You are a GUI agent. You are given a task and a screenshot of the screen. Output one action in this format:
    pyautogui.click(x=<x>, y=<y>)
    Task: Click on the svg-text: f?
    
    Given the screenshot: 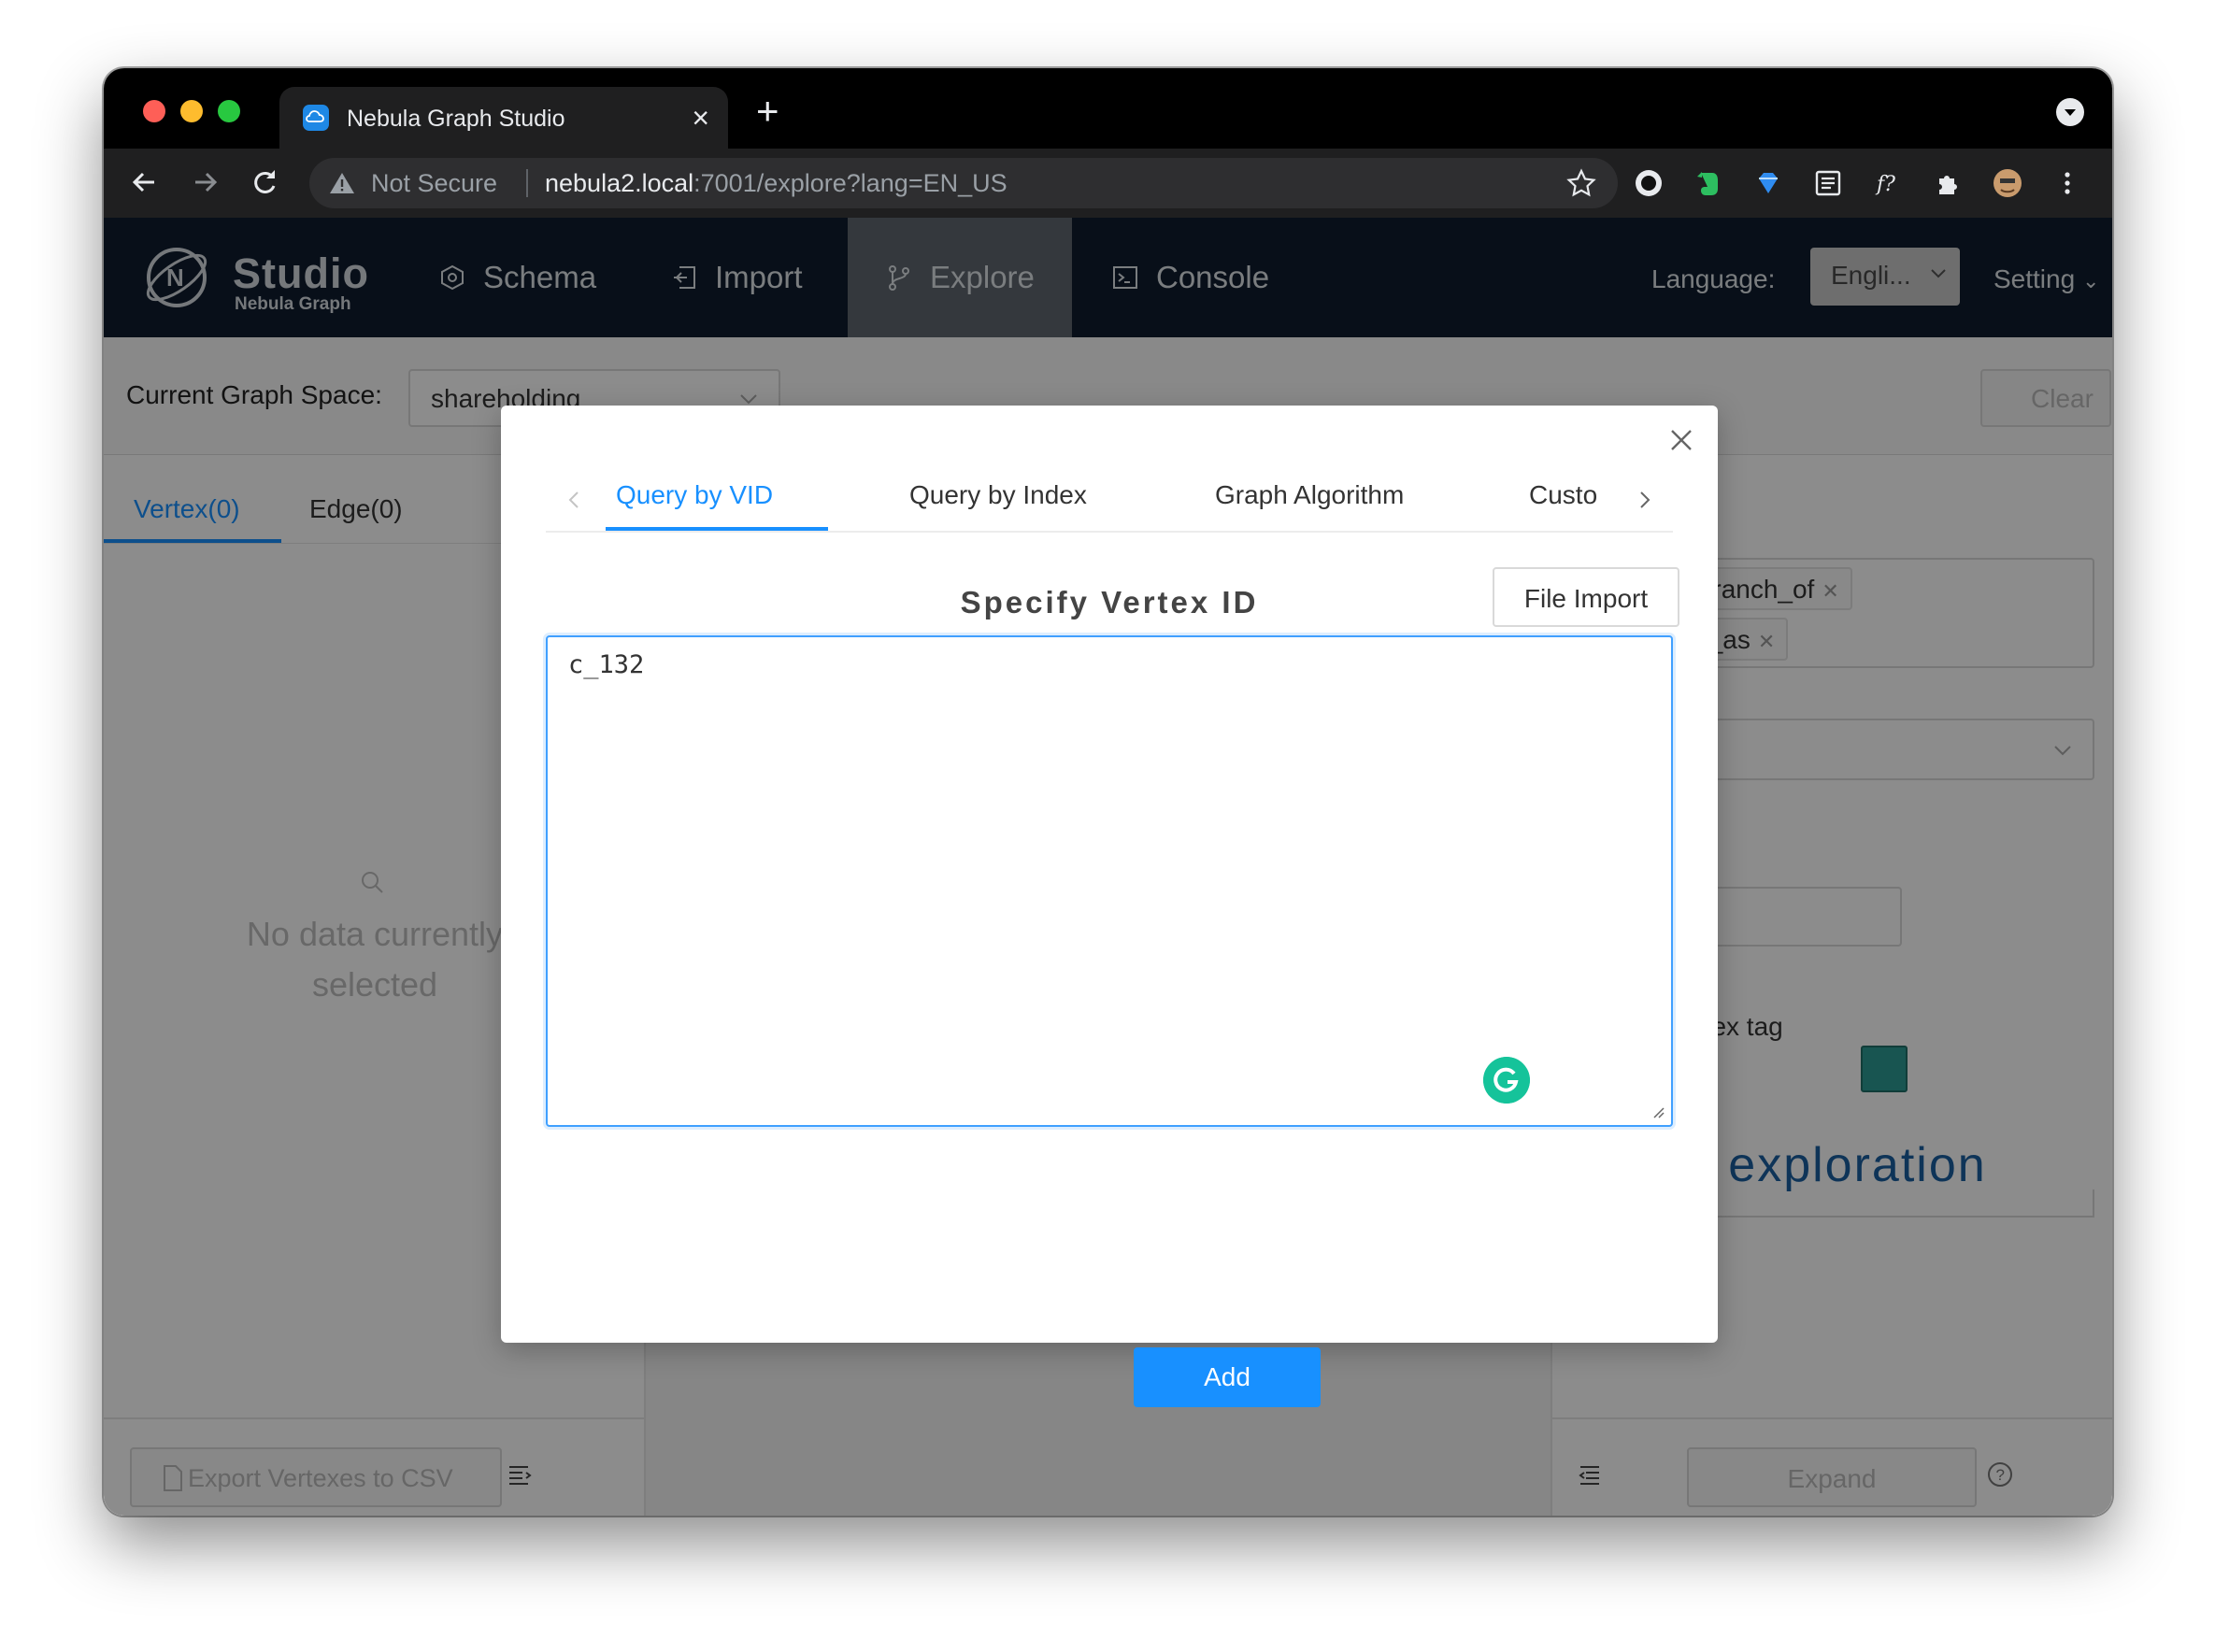 What is the action you would take?
    pyautogui.click(x=1885, y=185)
    